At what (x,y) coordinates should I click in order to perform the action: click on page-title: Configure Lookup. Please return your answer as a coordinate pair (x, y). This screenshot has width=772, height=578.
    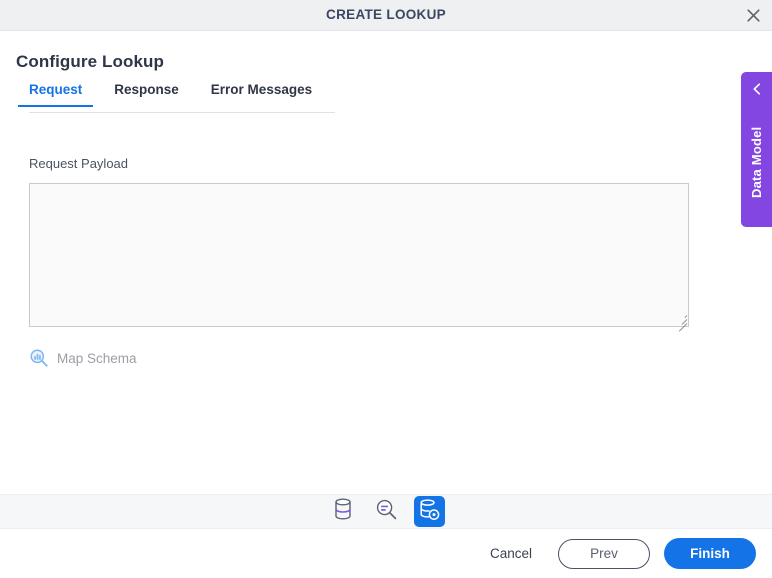
    Looking at the image, I should click on (90, 61).